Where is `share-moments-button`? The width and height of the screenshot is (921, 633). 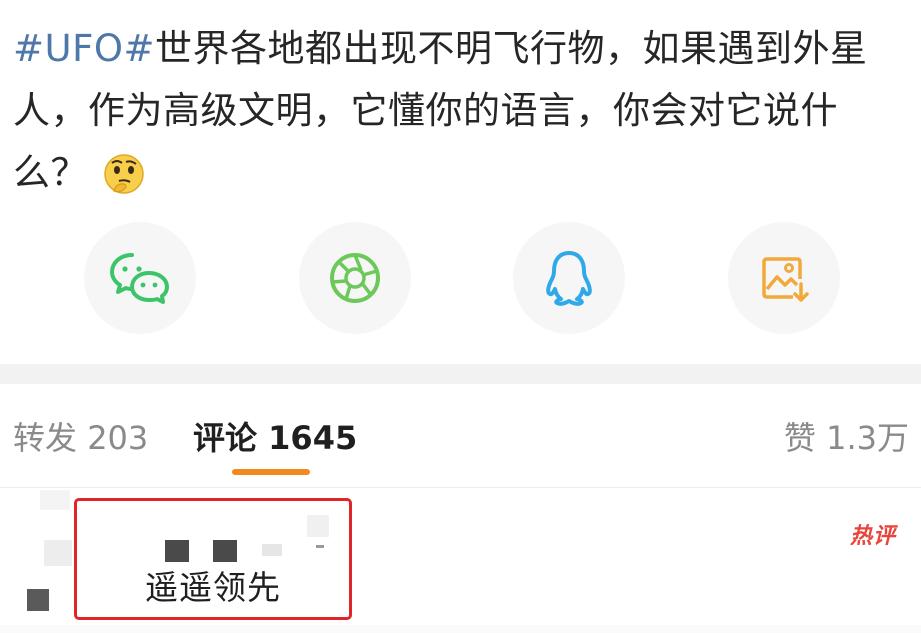 share-moments-button is located at coordinates (355, 278).